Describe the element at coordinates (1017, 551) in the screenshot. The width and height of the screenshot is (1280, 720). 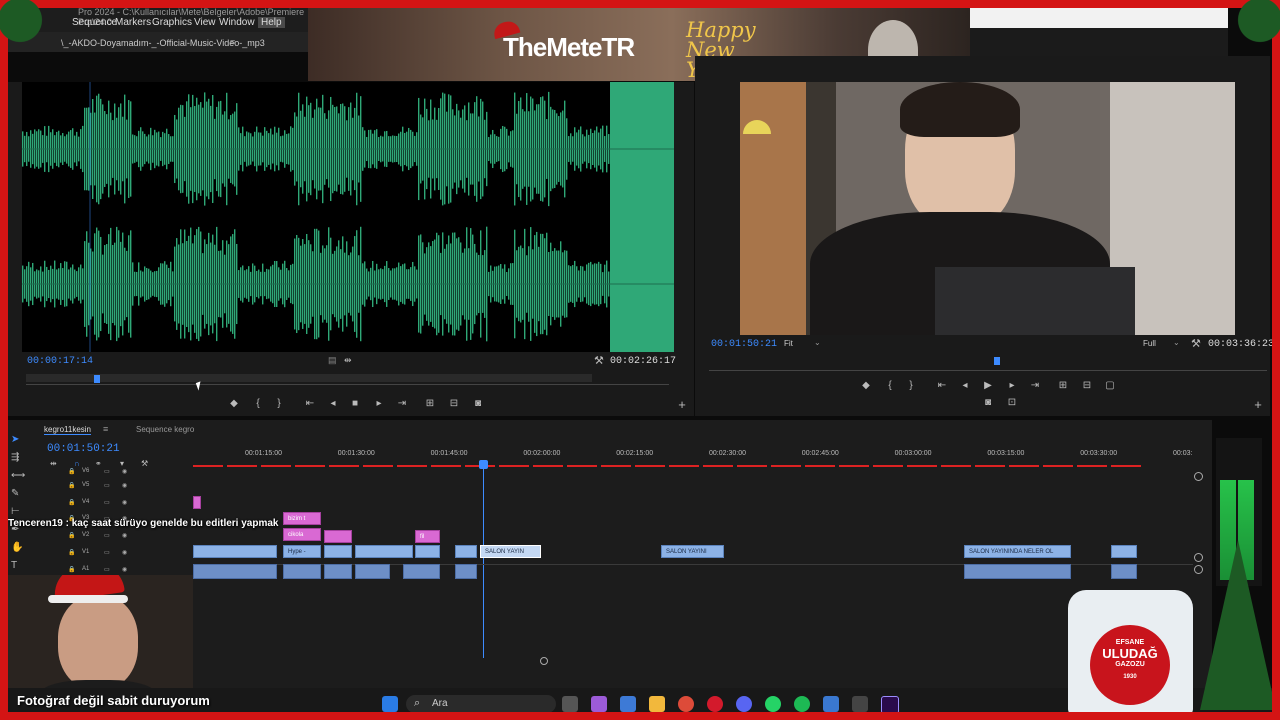
I see `clip-salon-3: SALON YAYININDA NELER OL` at that location.